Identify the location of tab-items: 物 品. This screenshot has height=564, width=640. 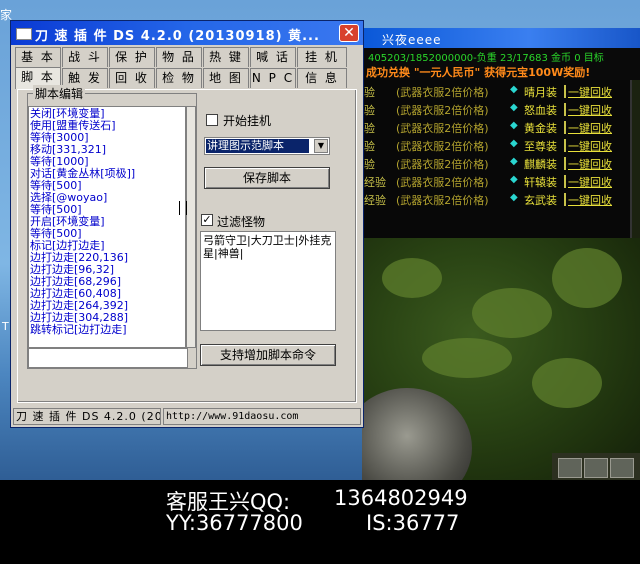
(179, 57).